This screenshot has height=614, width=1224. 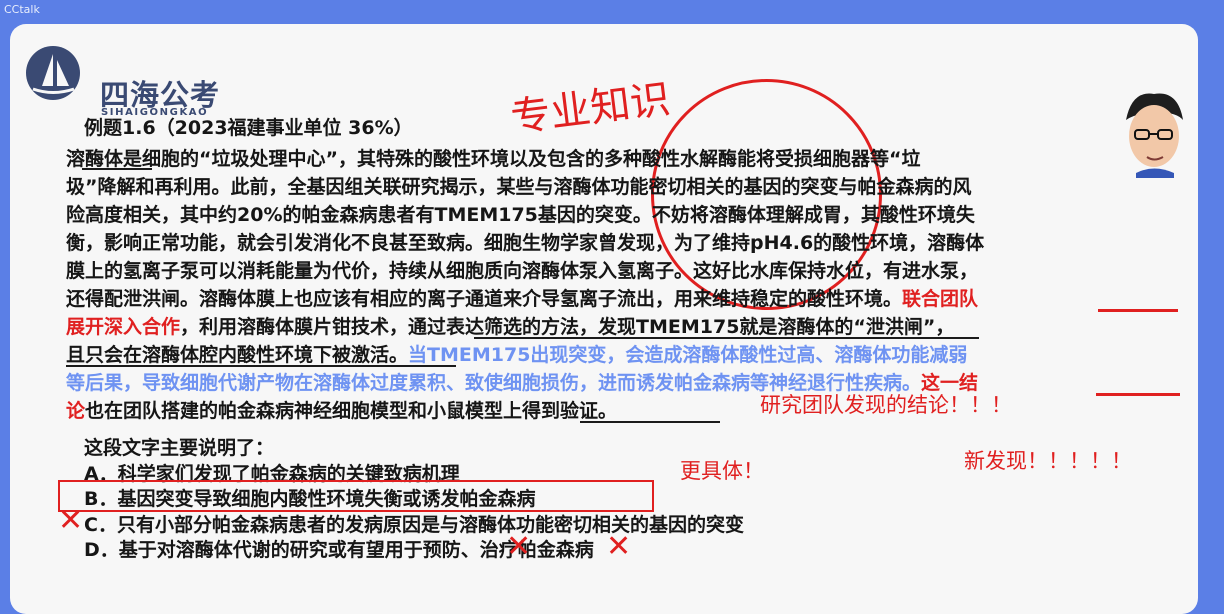 What do you see at coordinates (1138, 310) in the screenshot?
I see `red-underline-team` at bounding box center [1138, 310].